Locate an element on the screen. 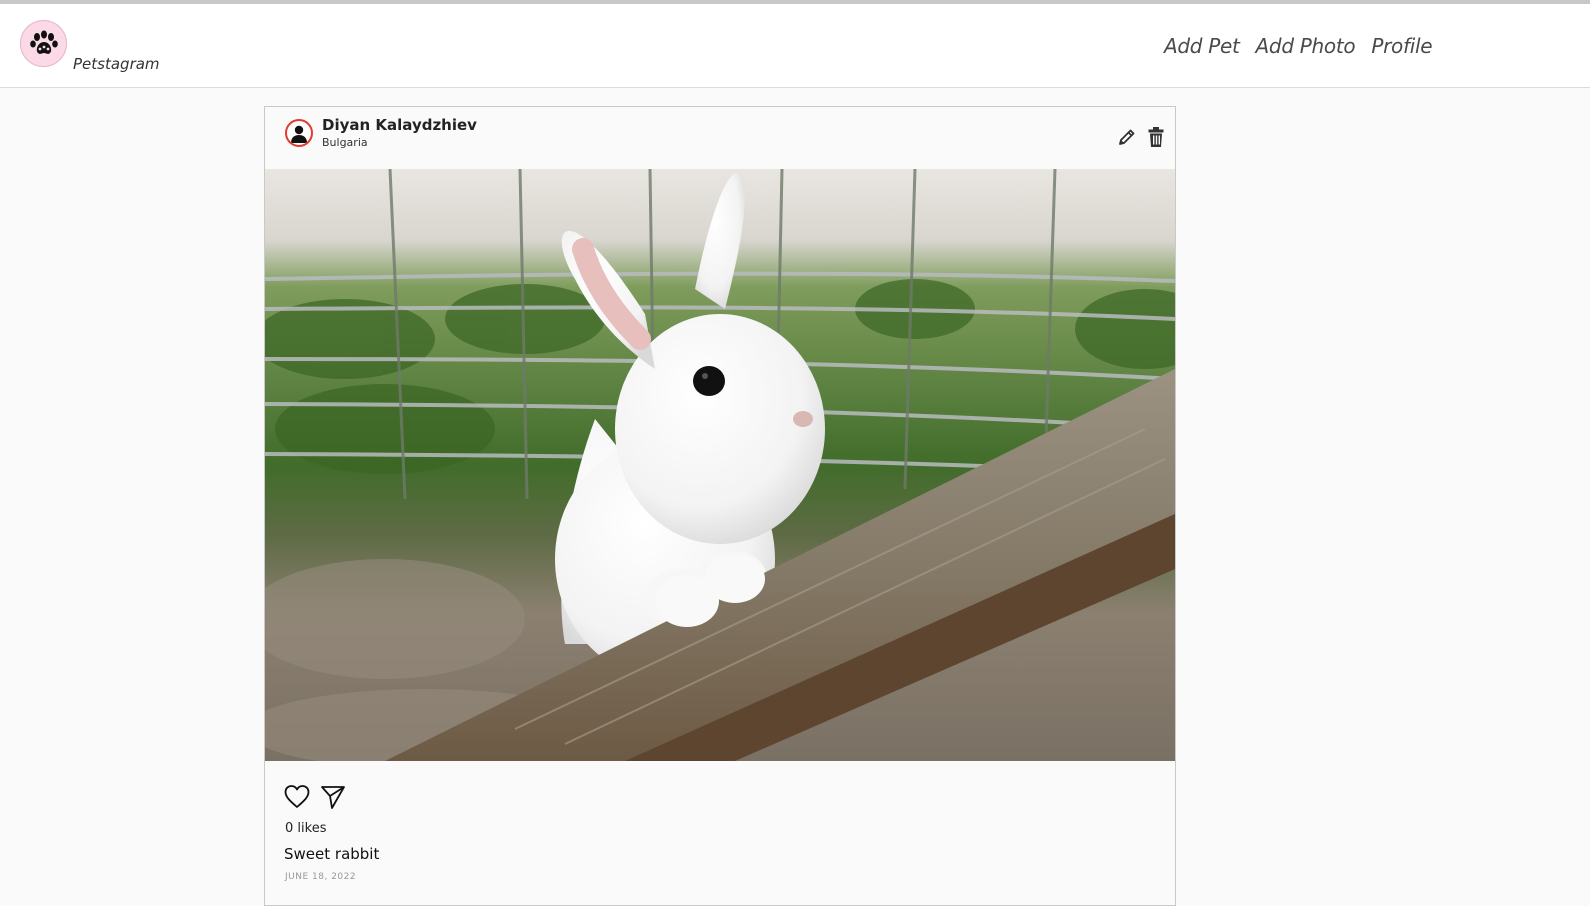  likes-count: 0 likes is located at coordinates (305, 828).